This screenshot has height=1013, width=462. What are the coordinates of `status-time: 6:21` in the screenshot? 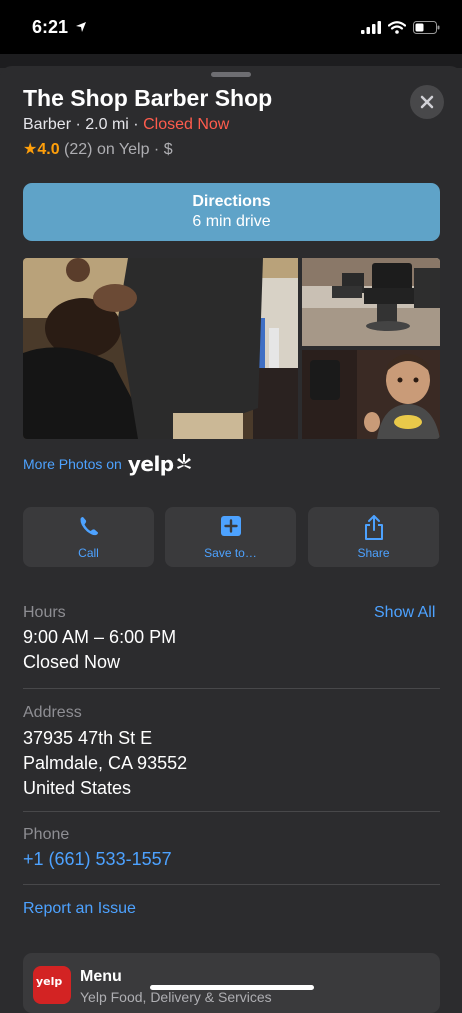 It's located at (59, 27).